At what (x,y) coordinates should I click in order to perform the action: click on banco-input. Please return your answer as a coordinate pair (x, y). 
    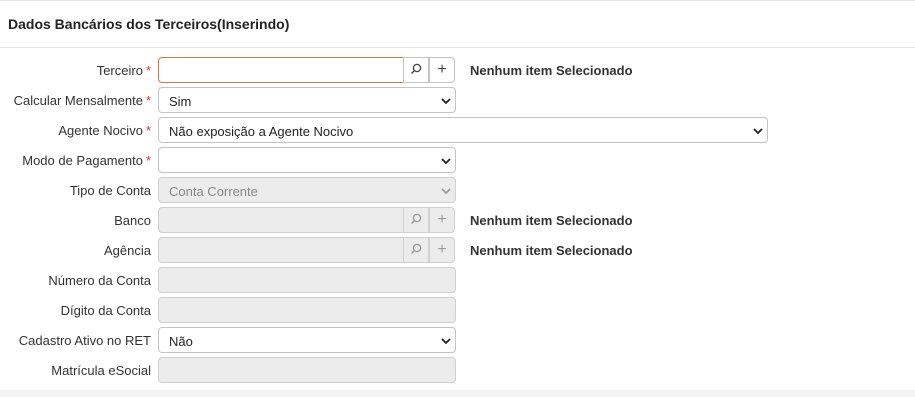
    Looking at the image, I should click on (281, 220).